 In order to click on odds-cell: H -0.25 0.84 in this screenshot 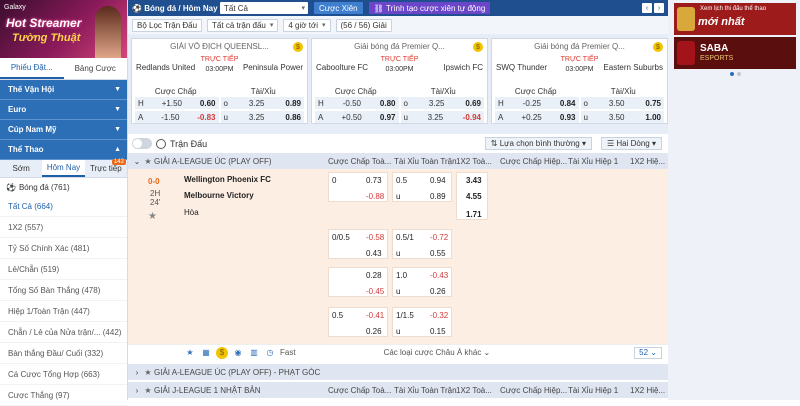, I will do `click(537, 103)`.